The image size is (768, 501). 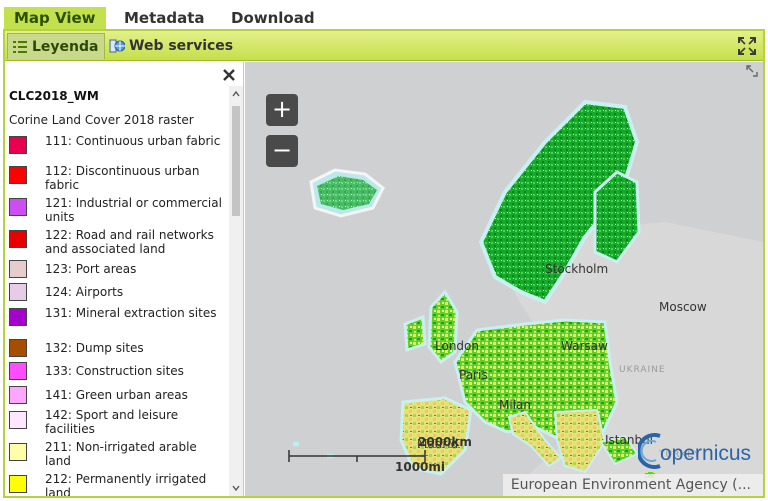 I want to click on legend-item-label: 123: Port areas, so click(x=91, y=269).